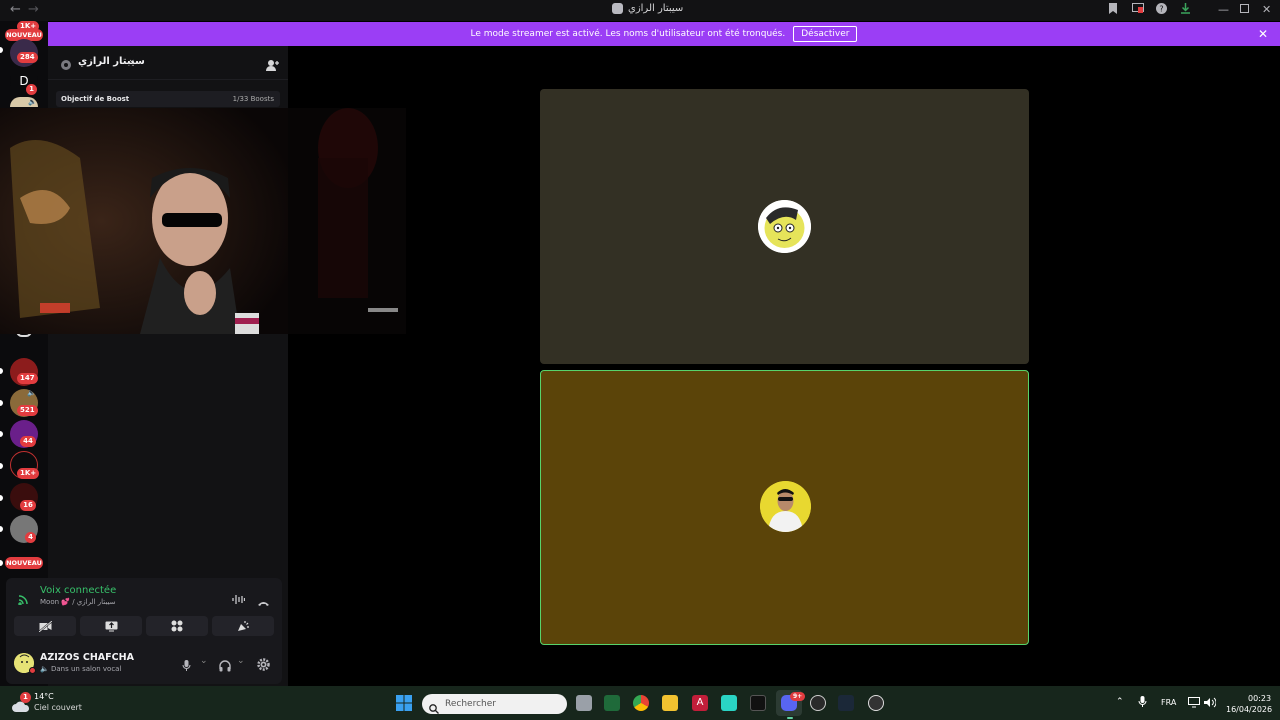  I want to click on search-placeholder: Rechercher, so click(470, 704).